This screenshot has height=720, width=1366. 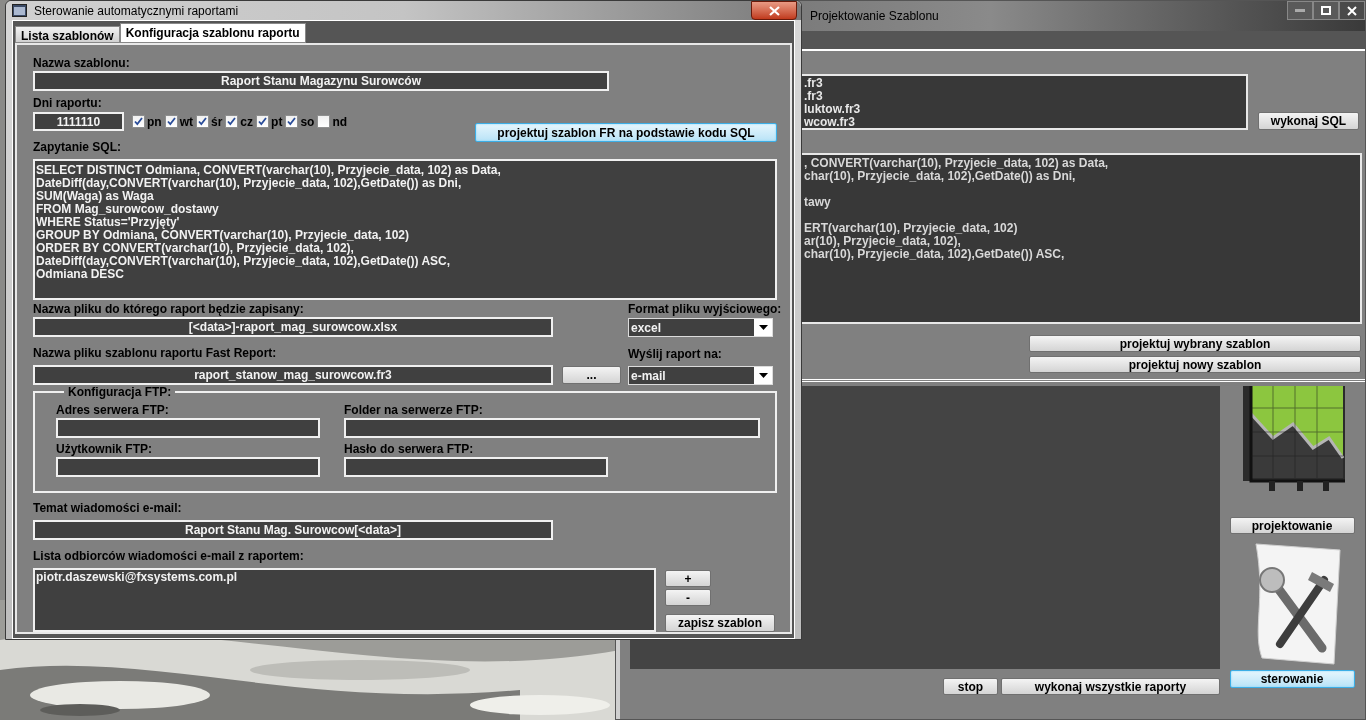 What do you see at coordinates (154, 121) in the screenshot?
I see `checkbox-label: pn` at bounding box center [154, 121].